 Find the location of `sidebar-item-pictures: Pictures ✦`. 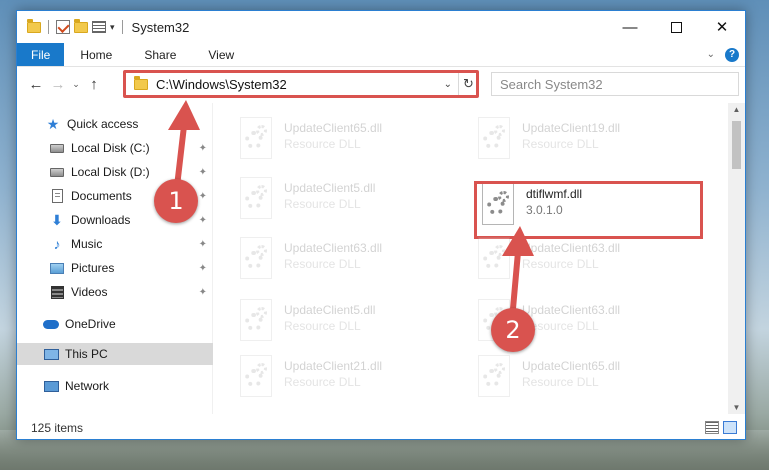

sidebar-item-pictures: Pictures ✦ is located at coordinates (115, 268).